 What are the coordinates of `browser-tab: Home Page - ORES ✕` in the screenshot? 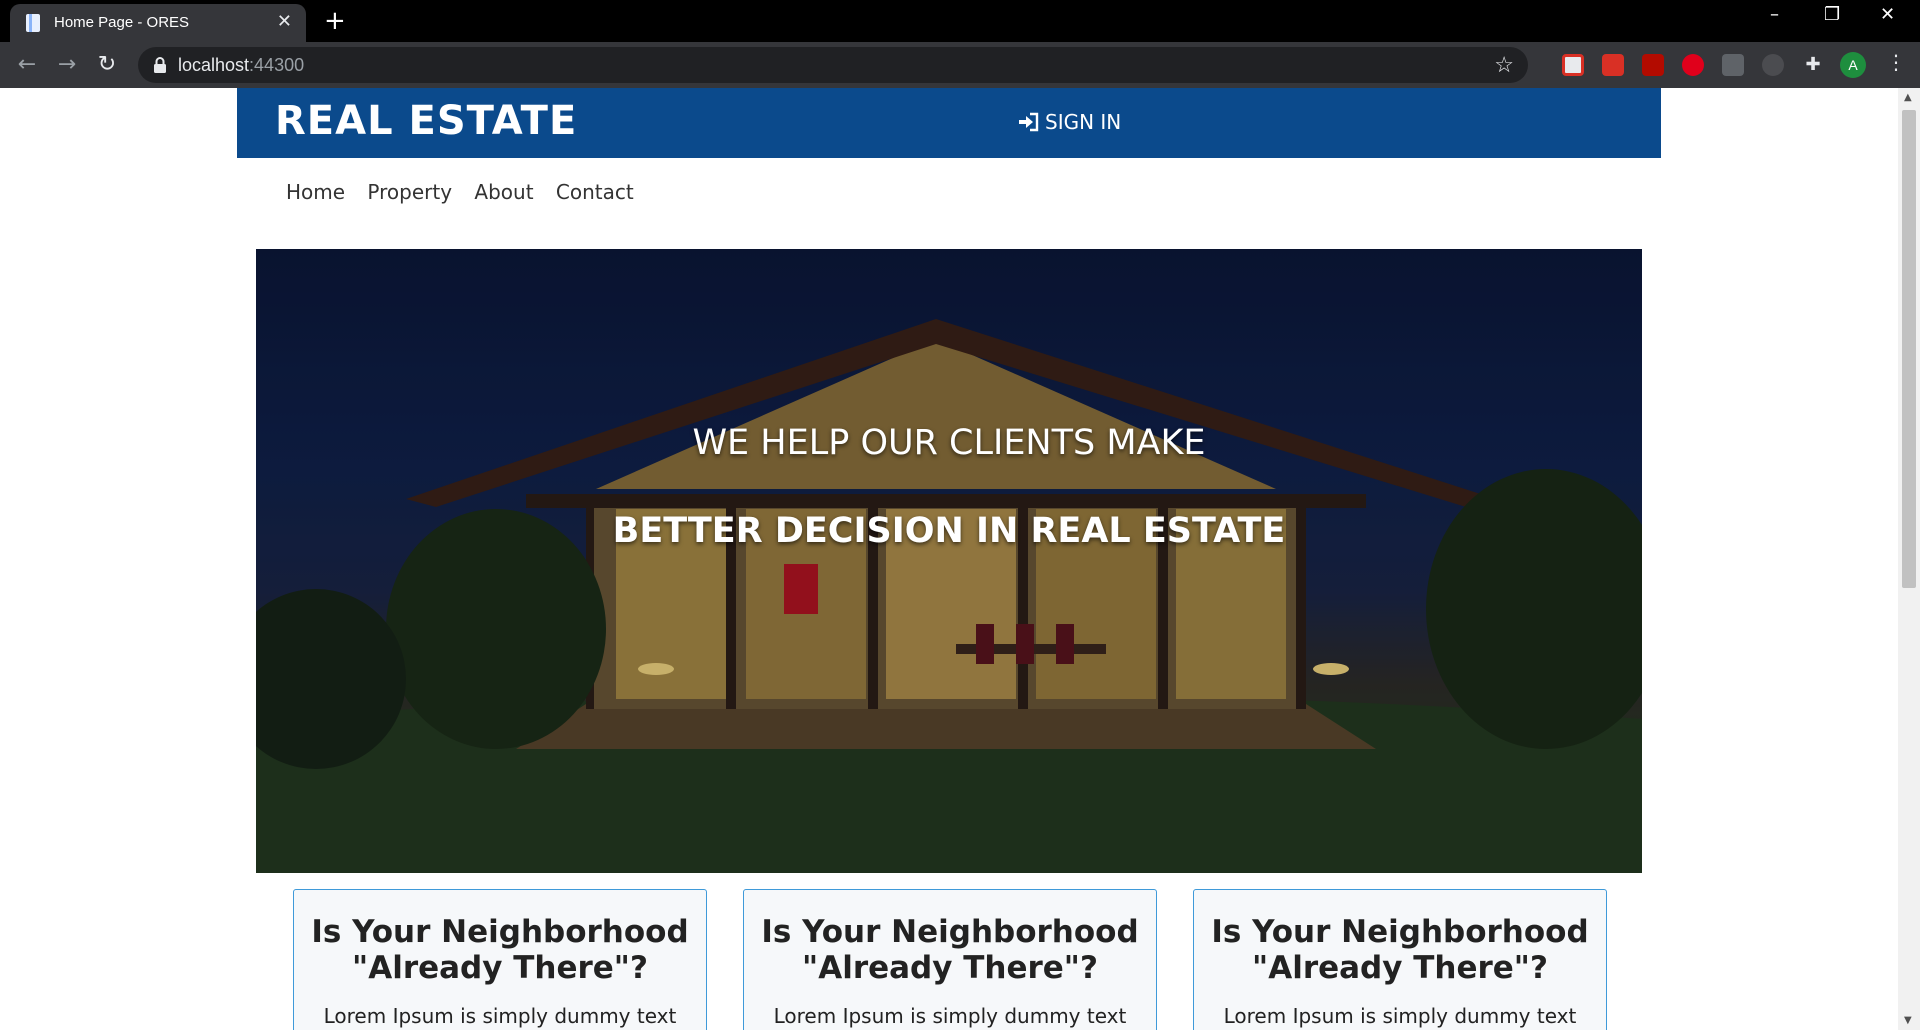 It's located at (158, 23).